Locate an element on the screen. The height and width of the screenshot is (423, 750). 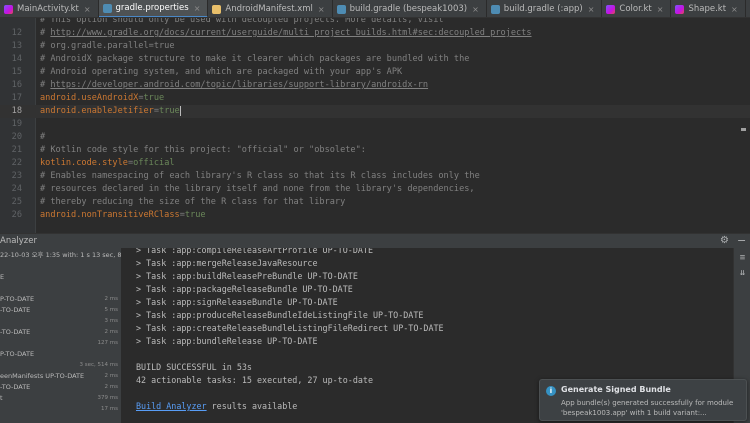
tab-label: Color.kt is located at coordinates (635, 9).